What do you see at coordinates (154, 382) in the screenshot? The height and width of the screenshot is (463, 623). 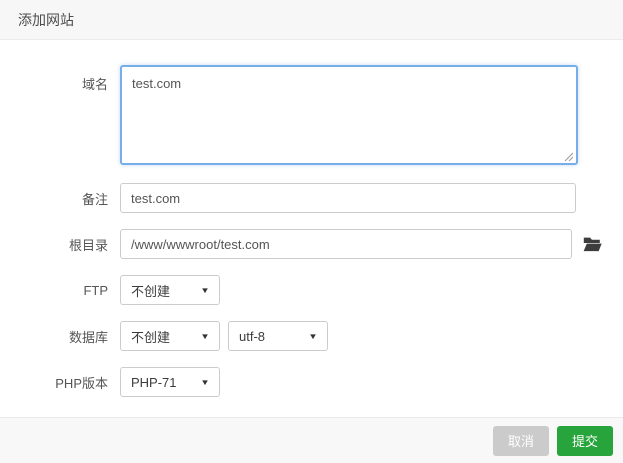 I see `php-version-select-value: PHP-71` at bounding box center [154, 382].